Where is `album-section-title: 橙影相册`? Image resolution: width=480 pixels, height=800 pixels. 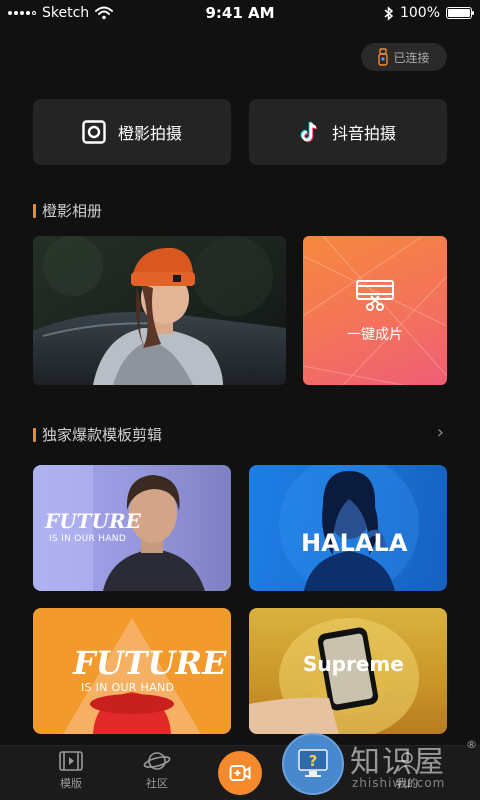 album-section-title: 橙影相册 is located at coordinates (67, 210).